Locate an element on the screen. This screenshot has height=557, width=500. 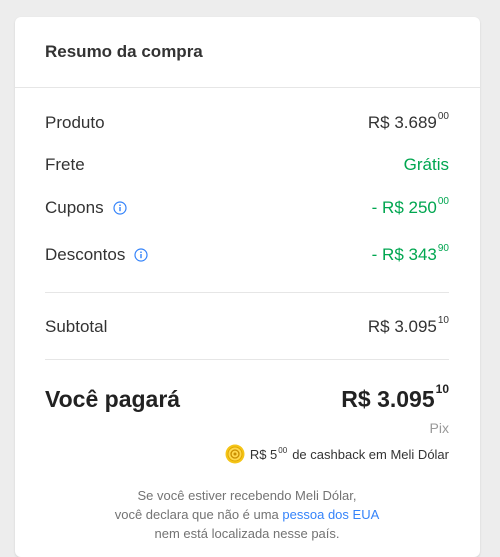
us-person-link: pessoa dos EUA is located at coordinates (330, 514).